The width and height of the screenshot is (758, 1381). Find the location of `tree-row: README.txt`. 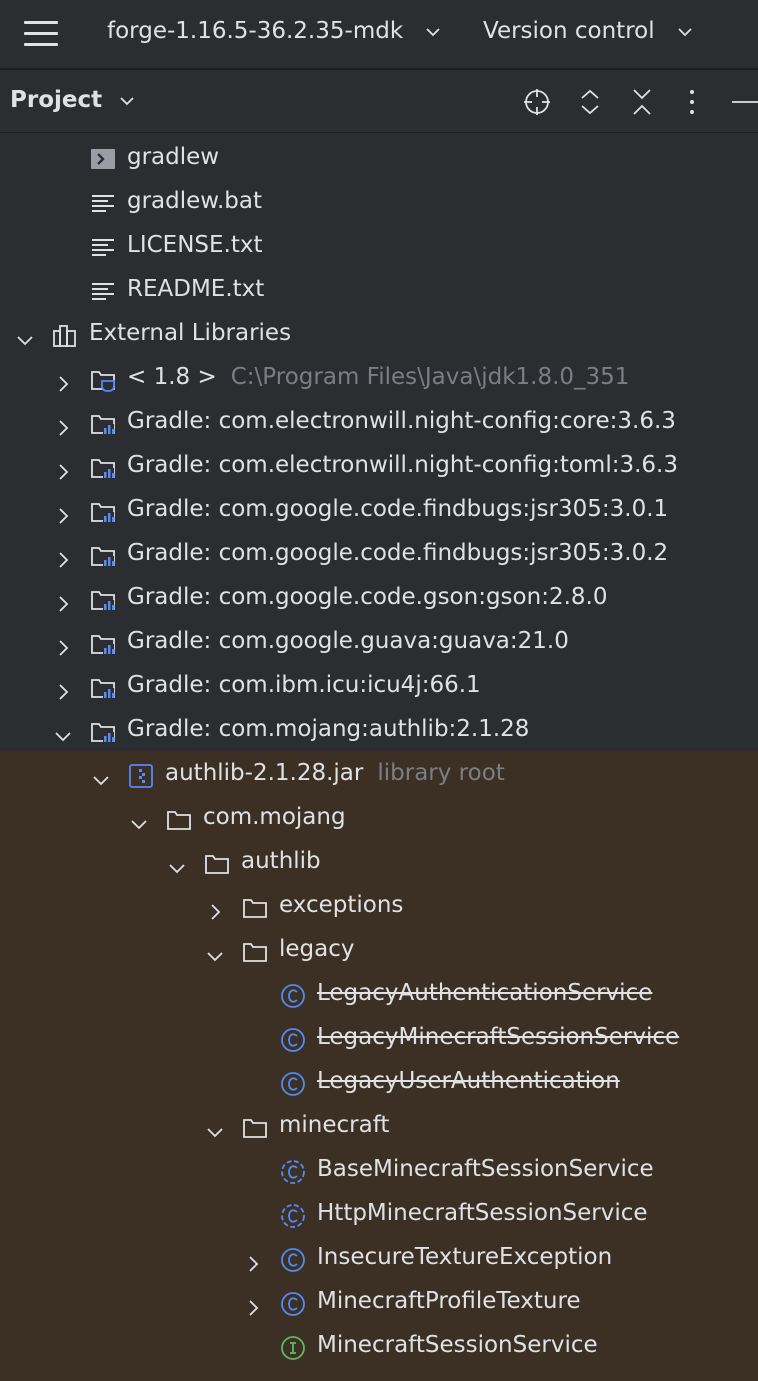

tree-row: README.txt is located at coordinates (379, 289).